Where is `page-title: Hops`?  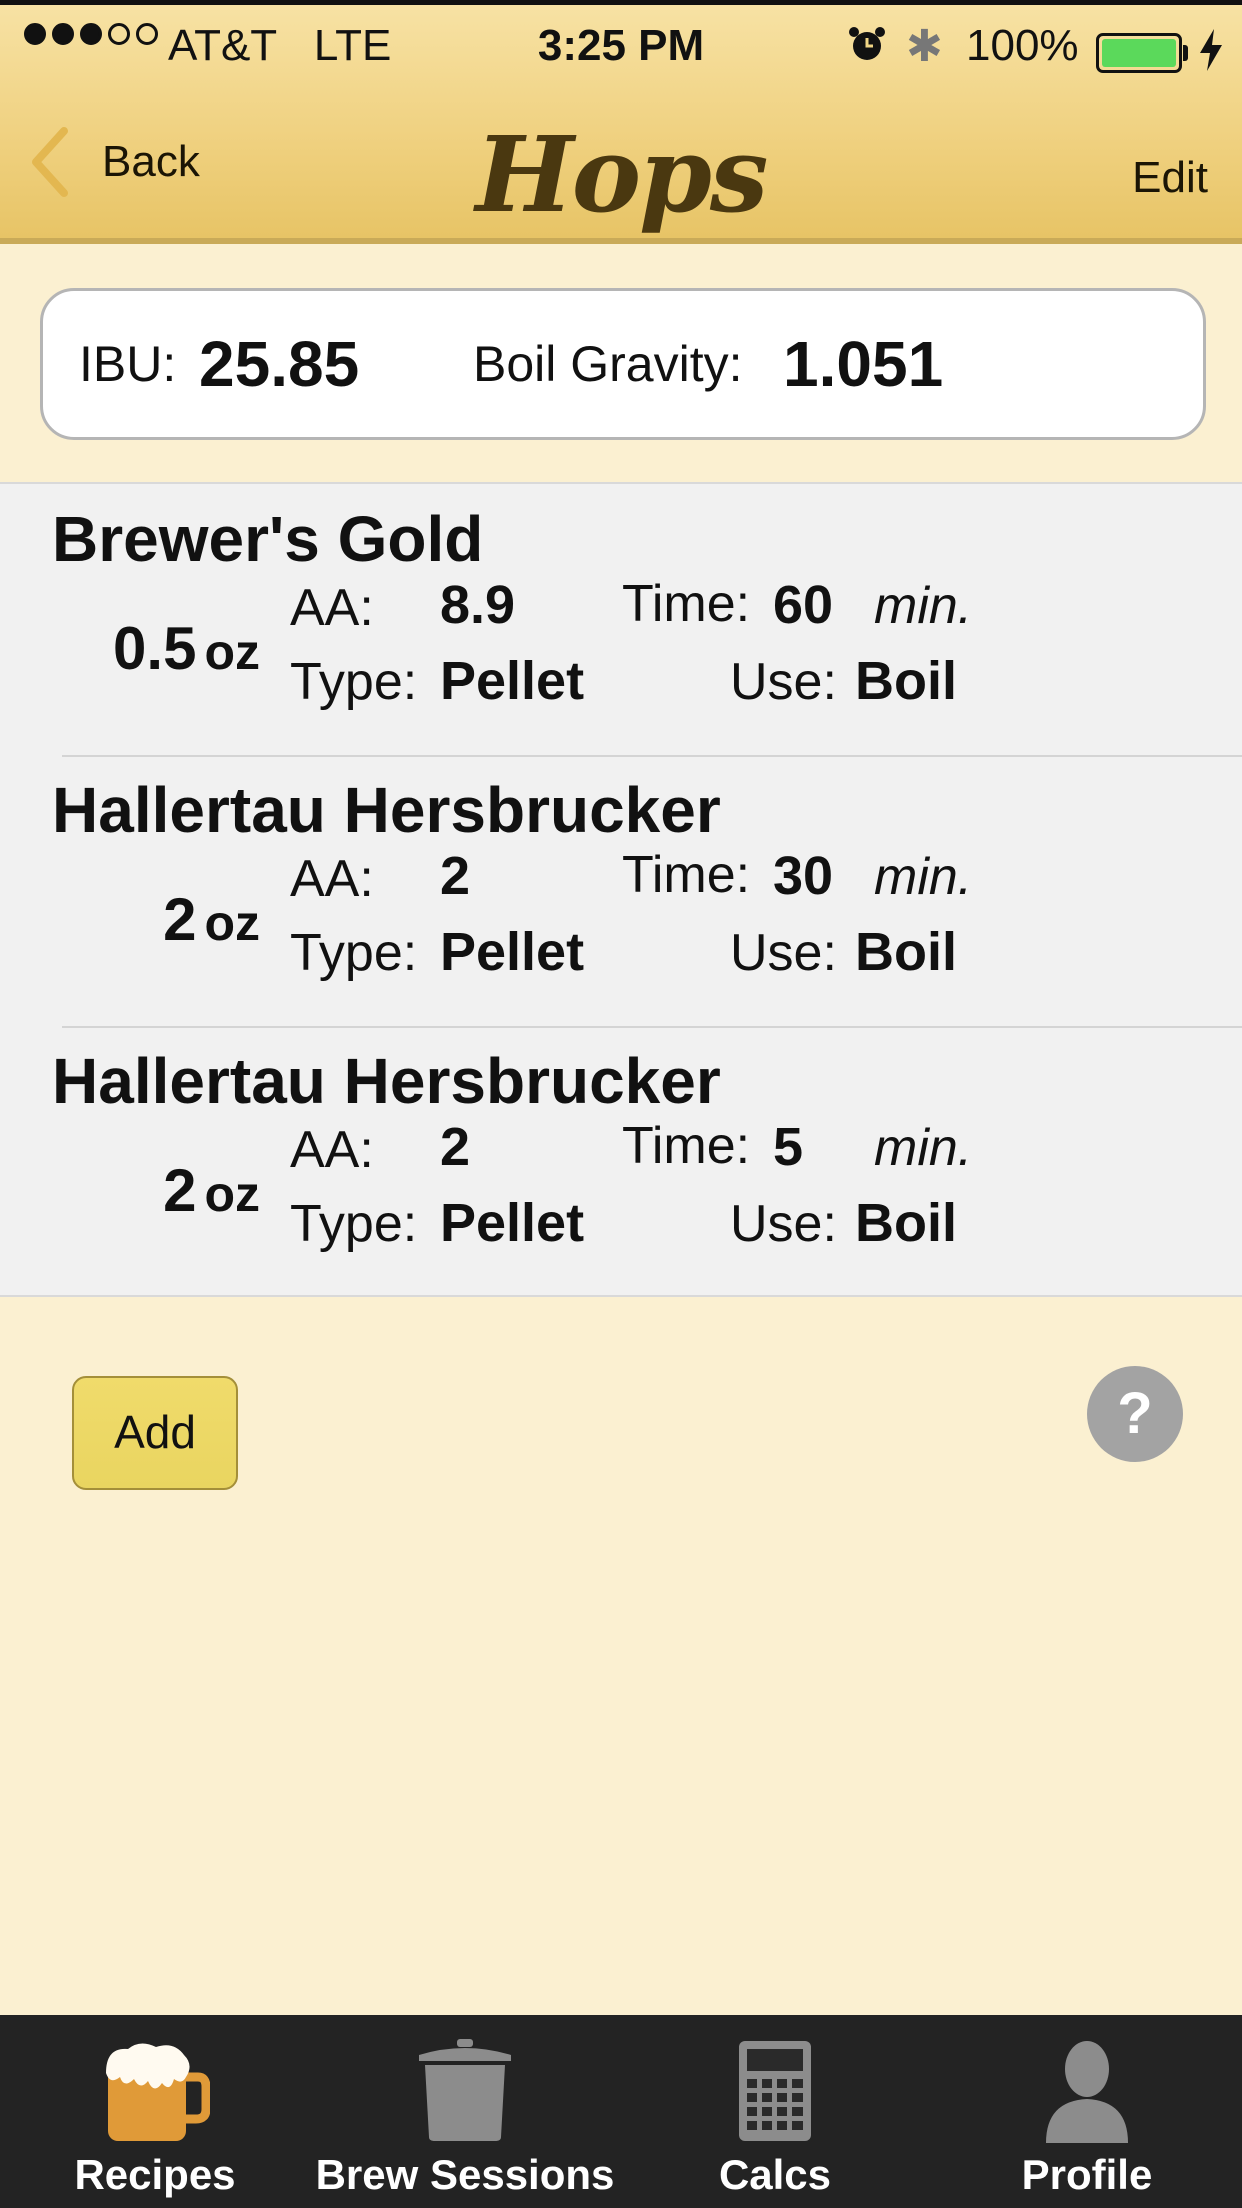
page-title: Hops is located at coordinates (622, 174).